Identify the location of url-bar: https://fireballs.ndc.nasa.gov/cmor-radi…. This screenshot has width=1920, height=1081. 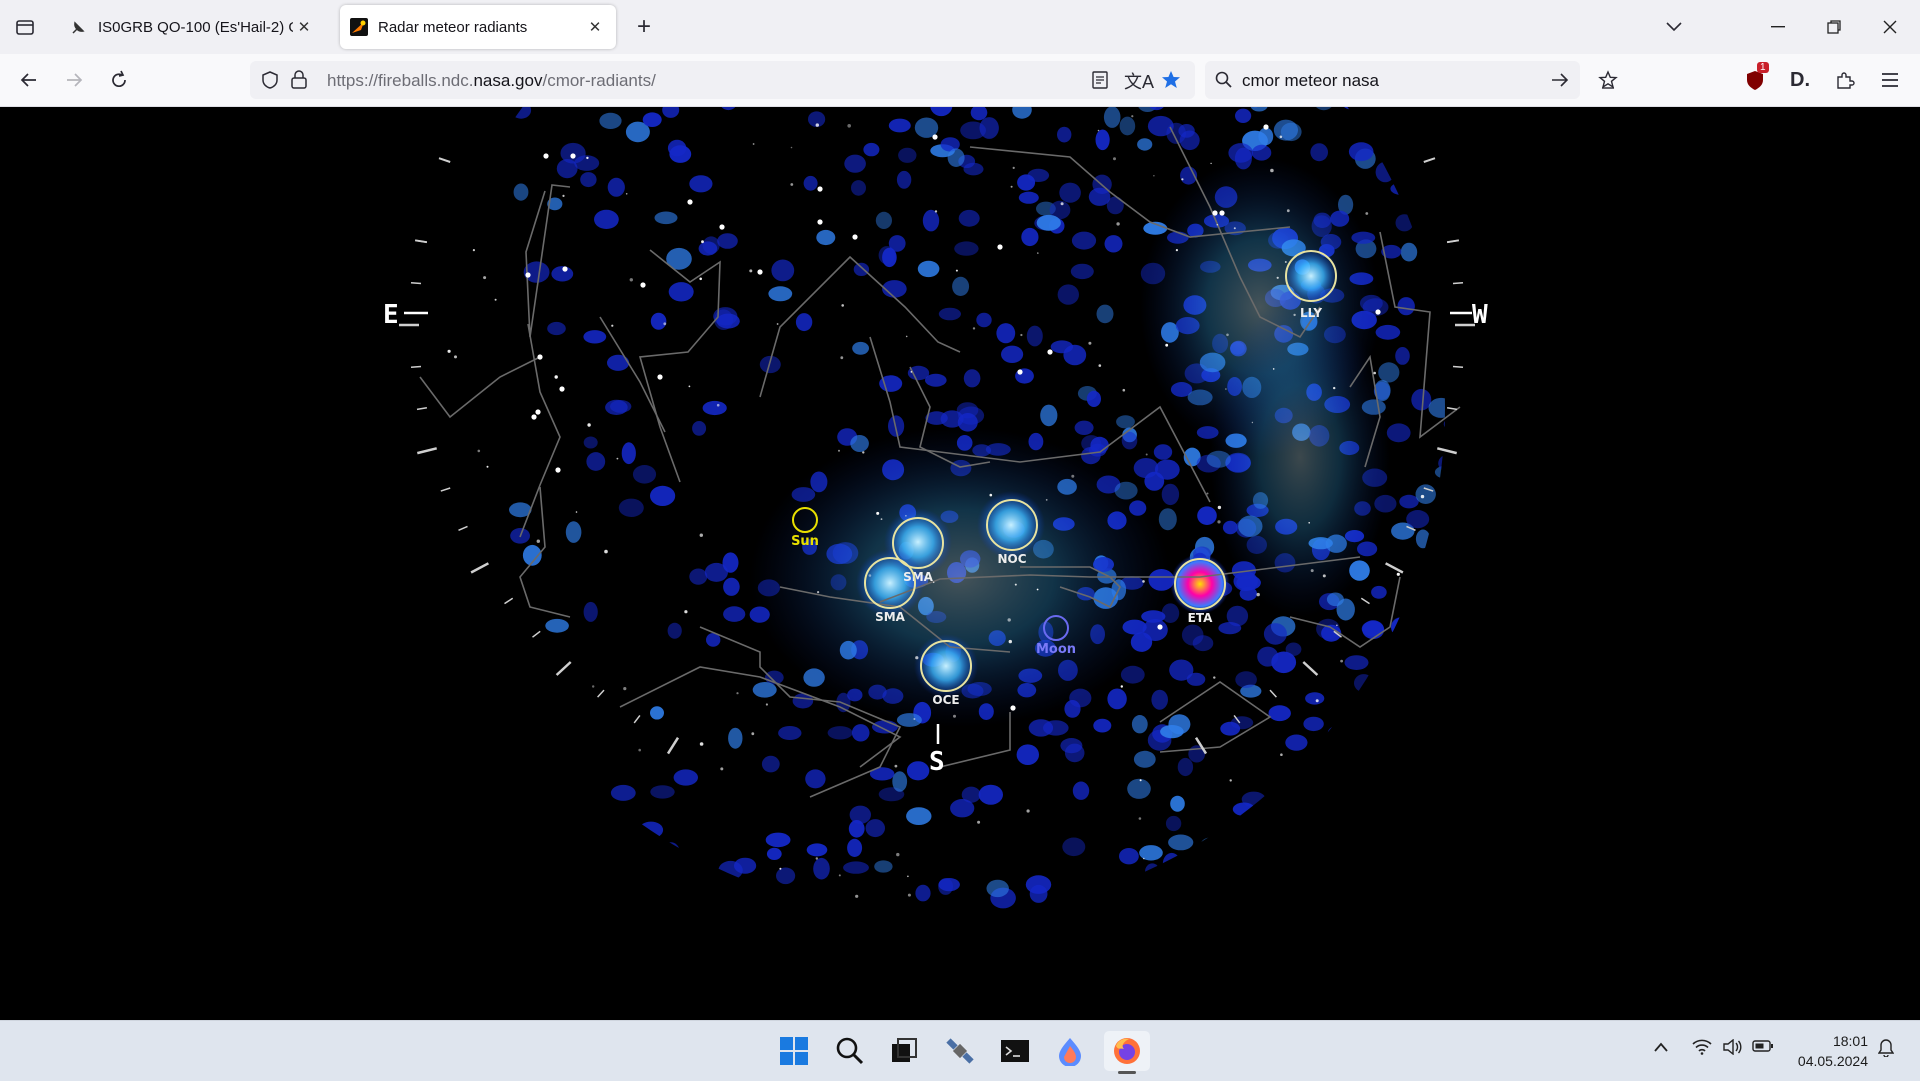
(722, 80).